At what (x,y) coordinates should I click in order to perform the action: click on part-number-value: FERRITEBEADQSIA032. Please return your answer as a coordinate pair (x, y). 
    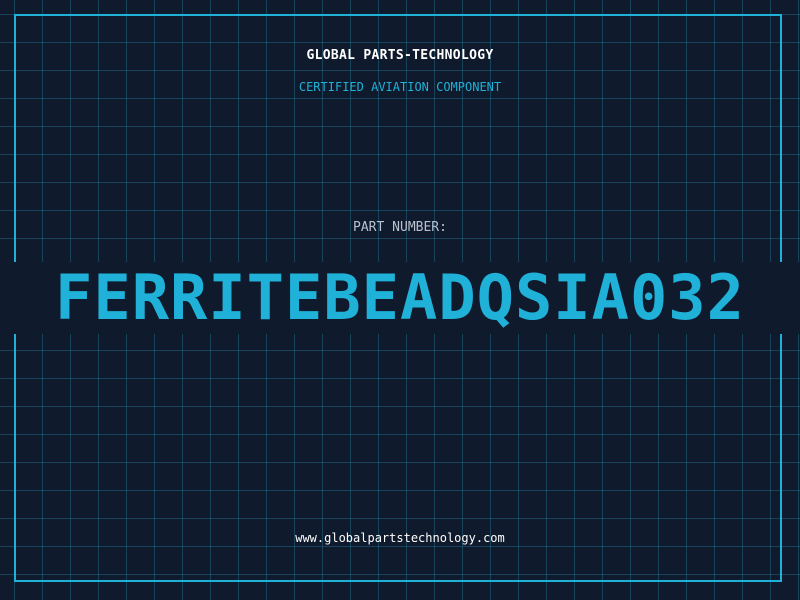
    Looking at the image, I should click on (400, 297).